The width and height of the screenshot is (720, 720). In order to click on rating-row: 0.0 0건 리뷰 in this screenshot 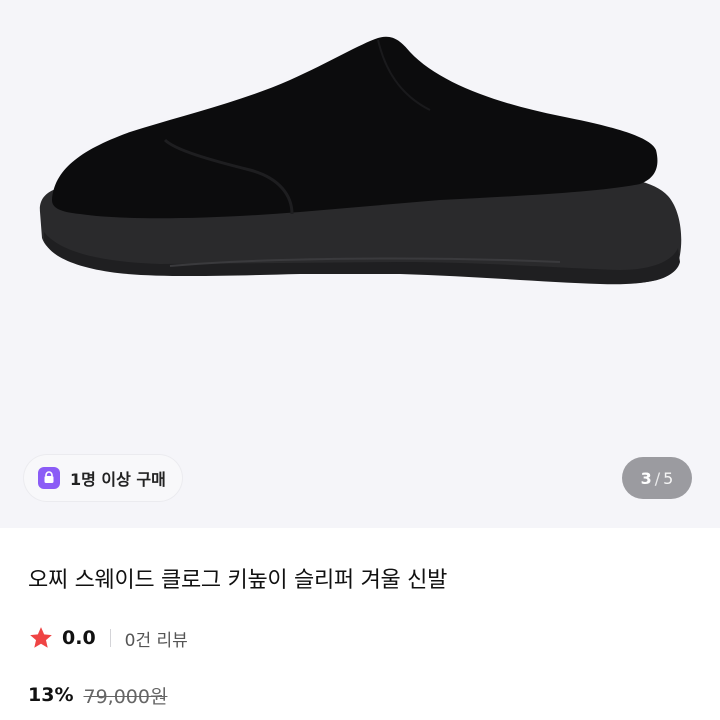, I will do `click(108, 638)`.